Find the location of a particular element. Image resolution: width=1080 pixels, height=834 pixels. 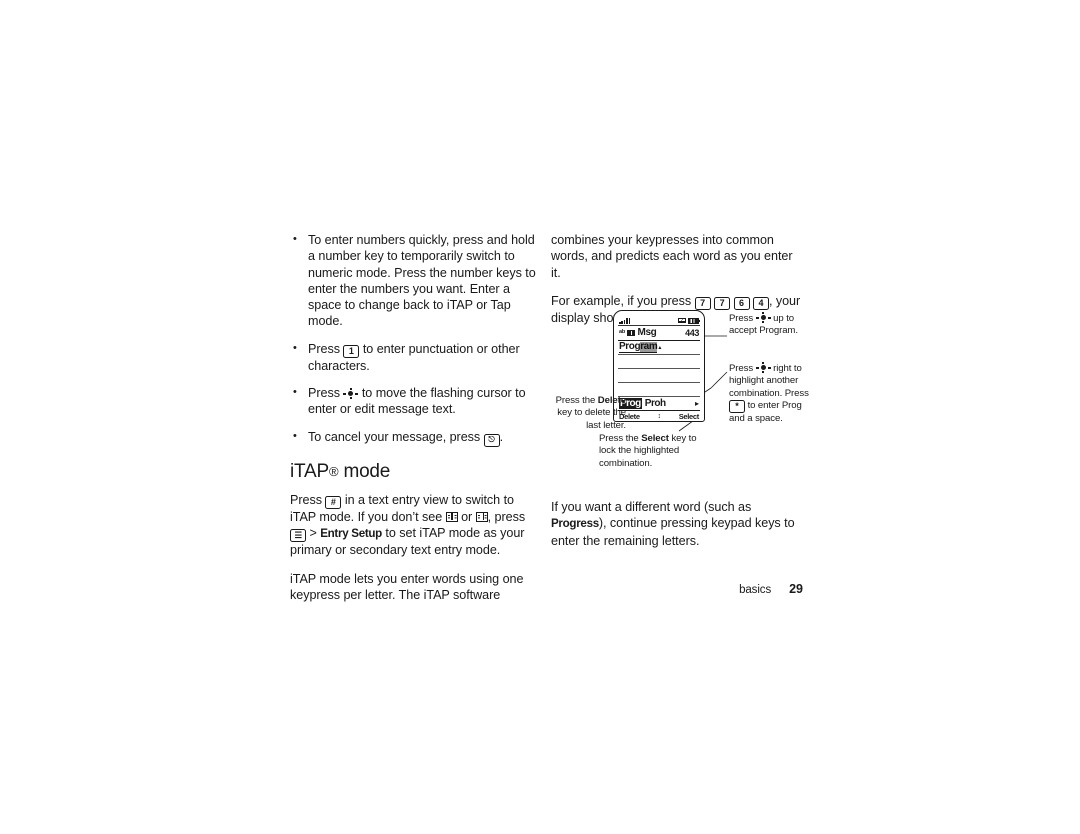

key-1-icon: 1 is located at coordinates (351, 351).